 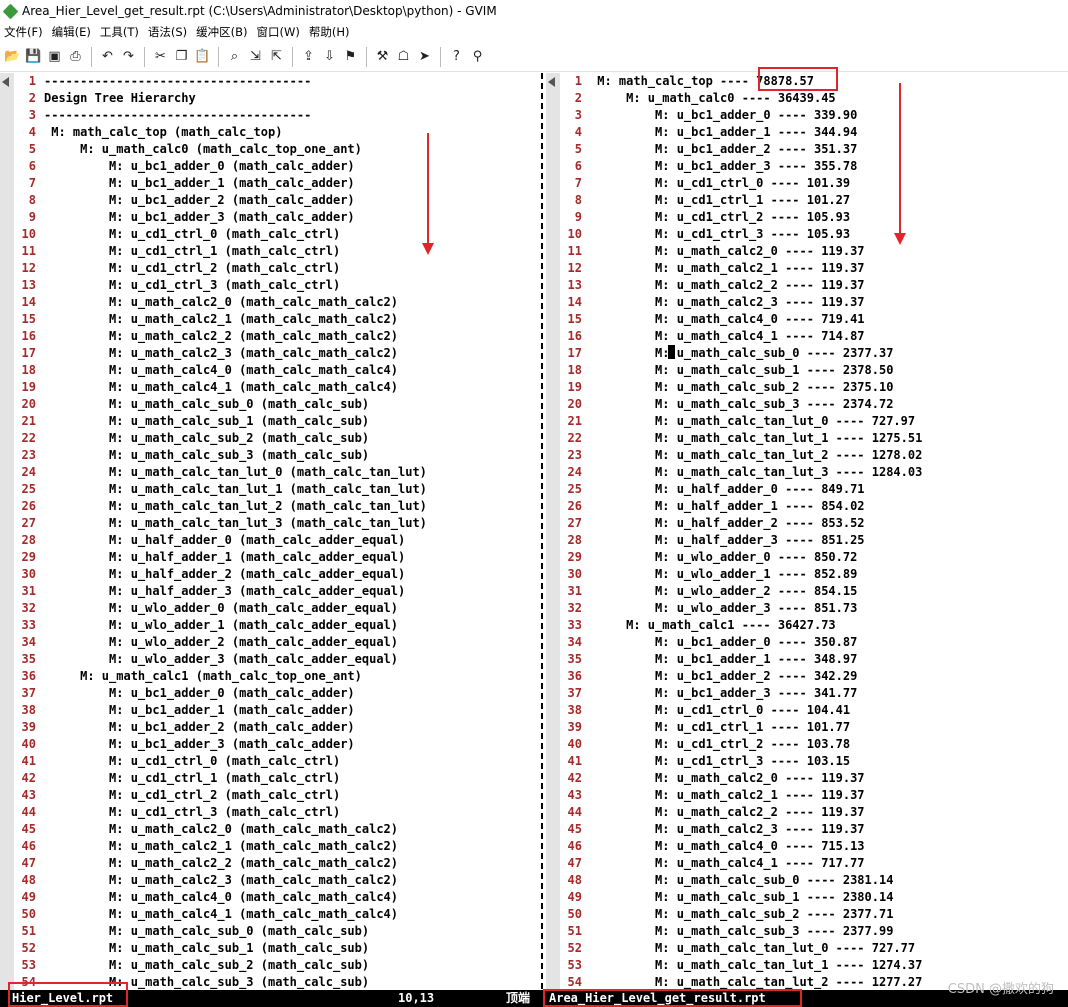 What do you see at coordinates (32, 183) in the screenshot?
I see `line-number: 7` at bounding box center [32, 183].